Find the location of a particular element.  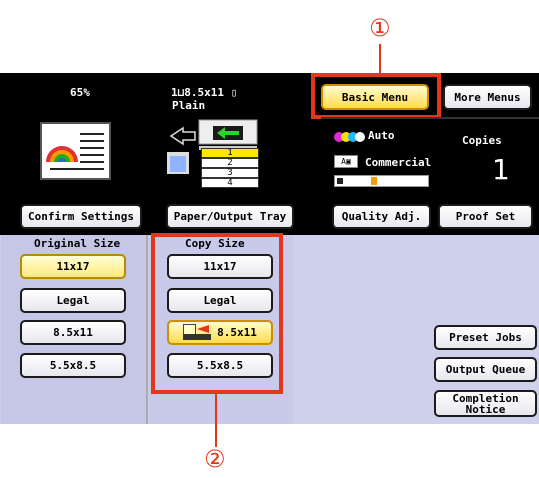

callout-two-box is located at coordinates (217, 313).